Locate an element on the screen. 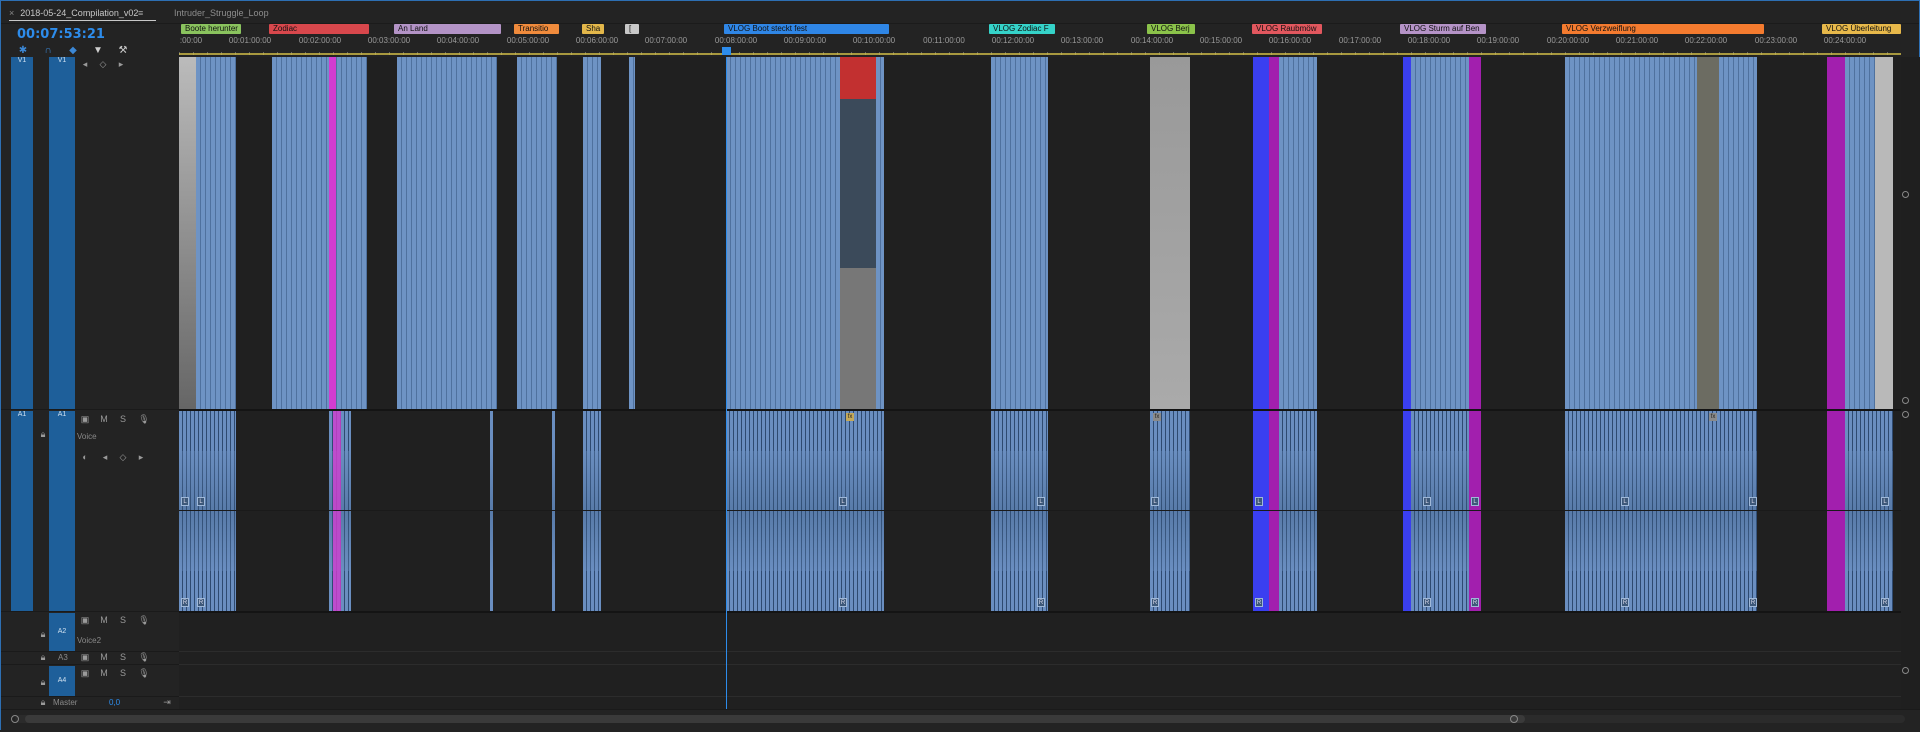 The image size is (1920, 732). audio-zoom-handle-icon is located at coordinates (1905, 414).